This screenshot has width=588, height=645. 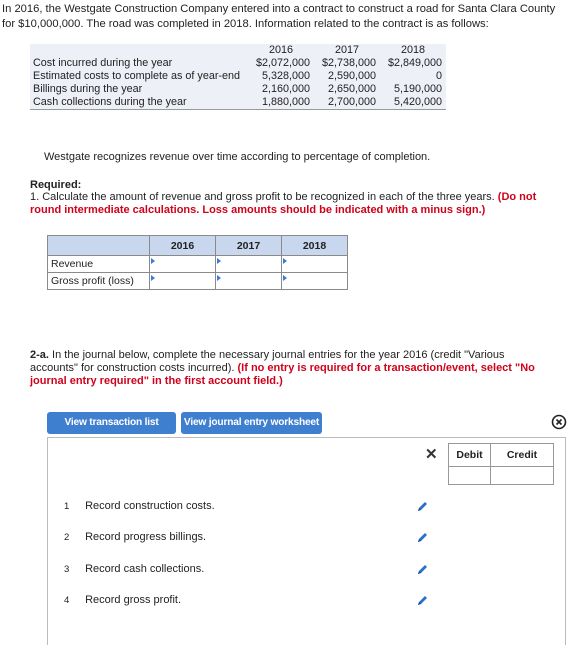 I want to click on gross-profit-2017-input, so click(x=248, y=281).